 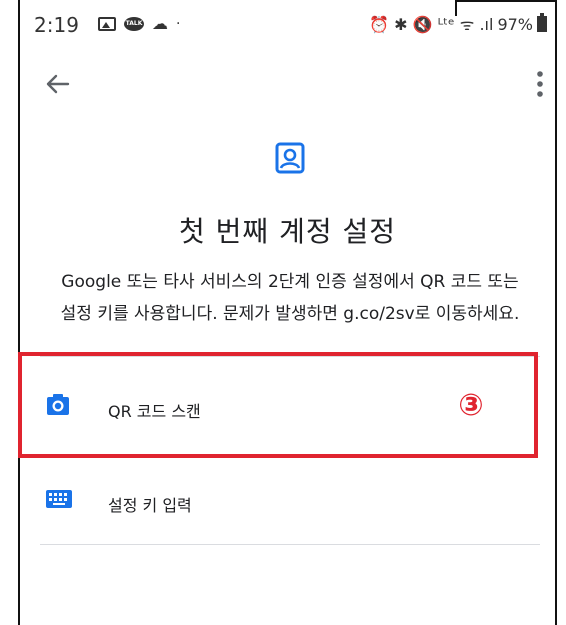 I want to click on cloud-icon: ☁, so click(x=160, y=23).